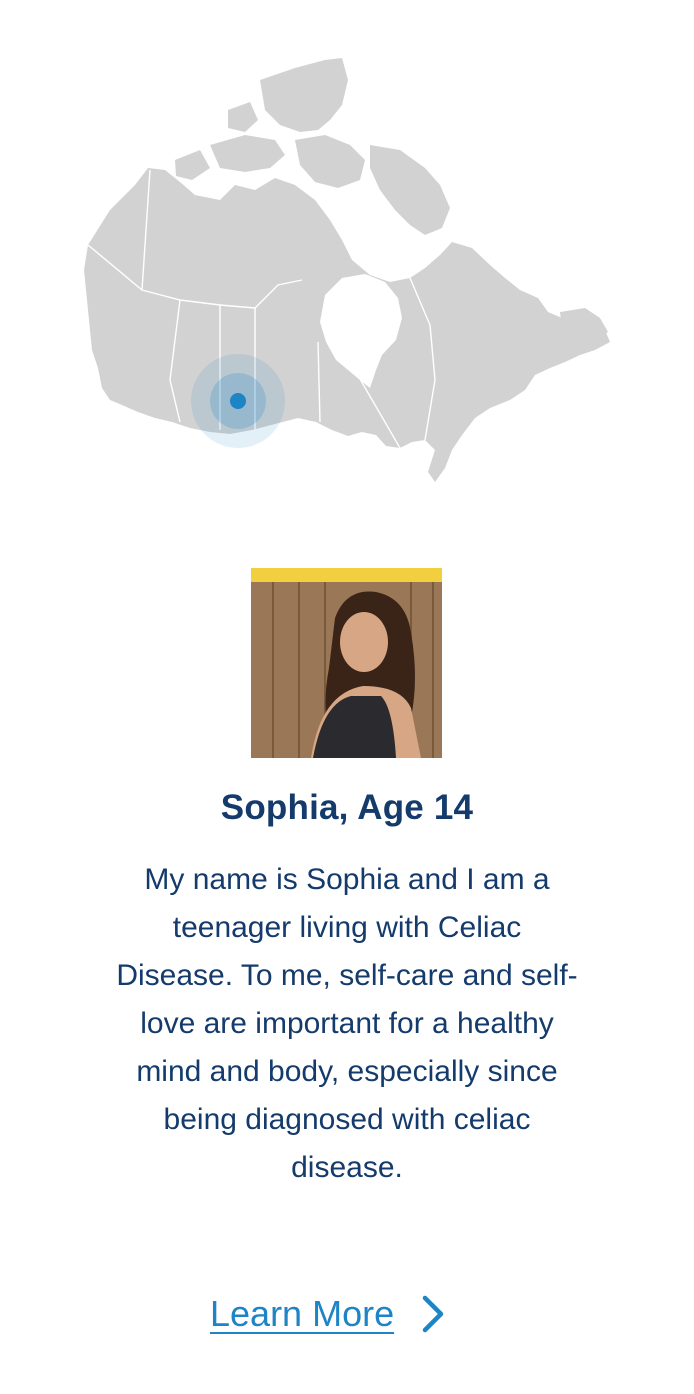  What do you see at coordinates (346, 575) in the screenshot?
I see `photo-accent-bar` at bounding box center [346, 575].